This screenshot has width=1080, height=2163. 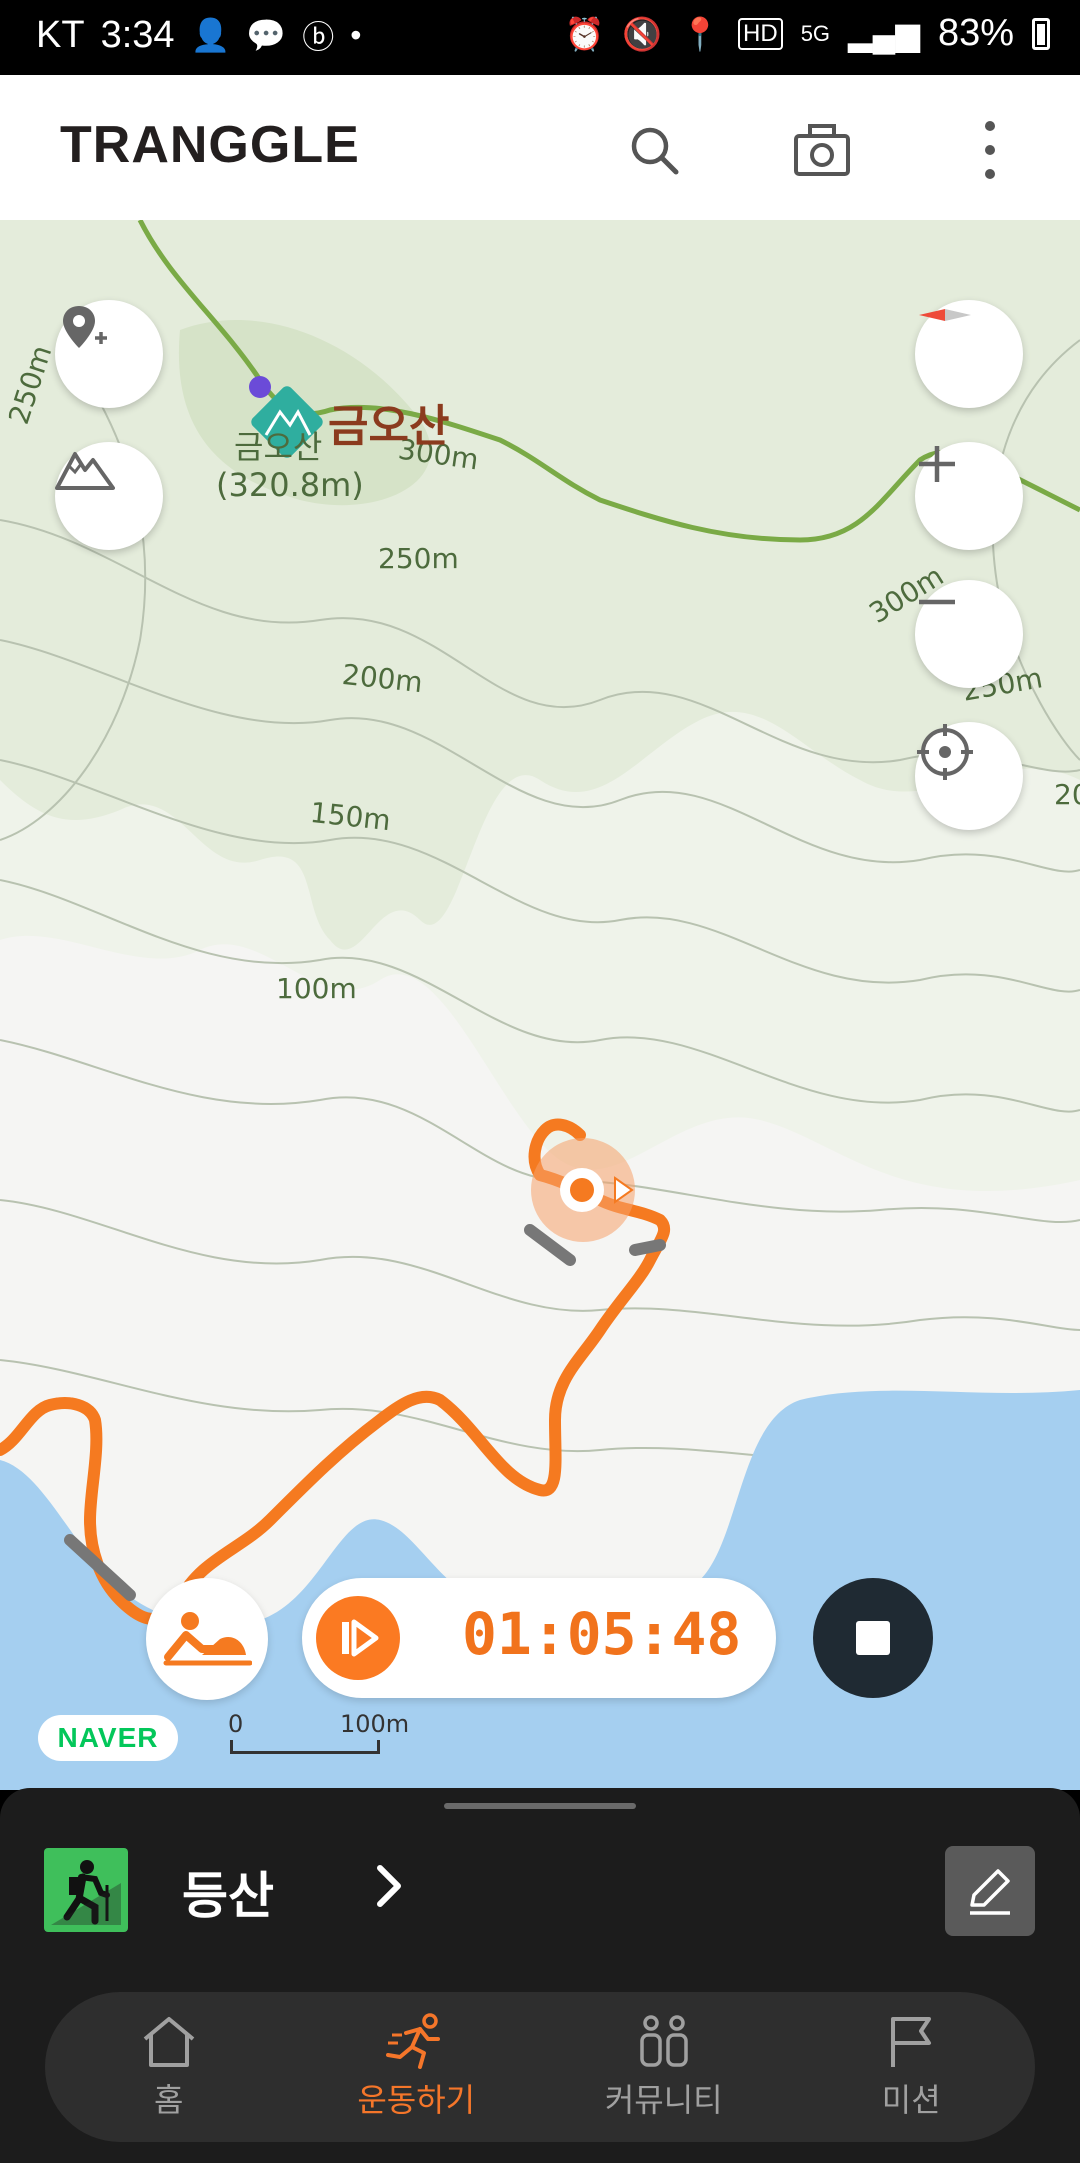 I want to click on contour-label: 250m, so click(x=418, y=558).